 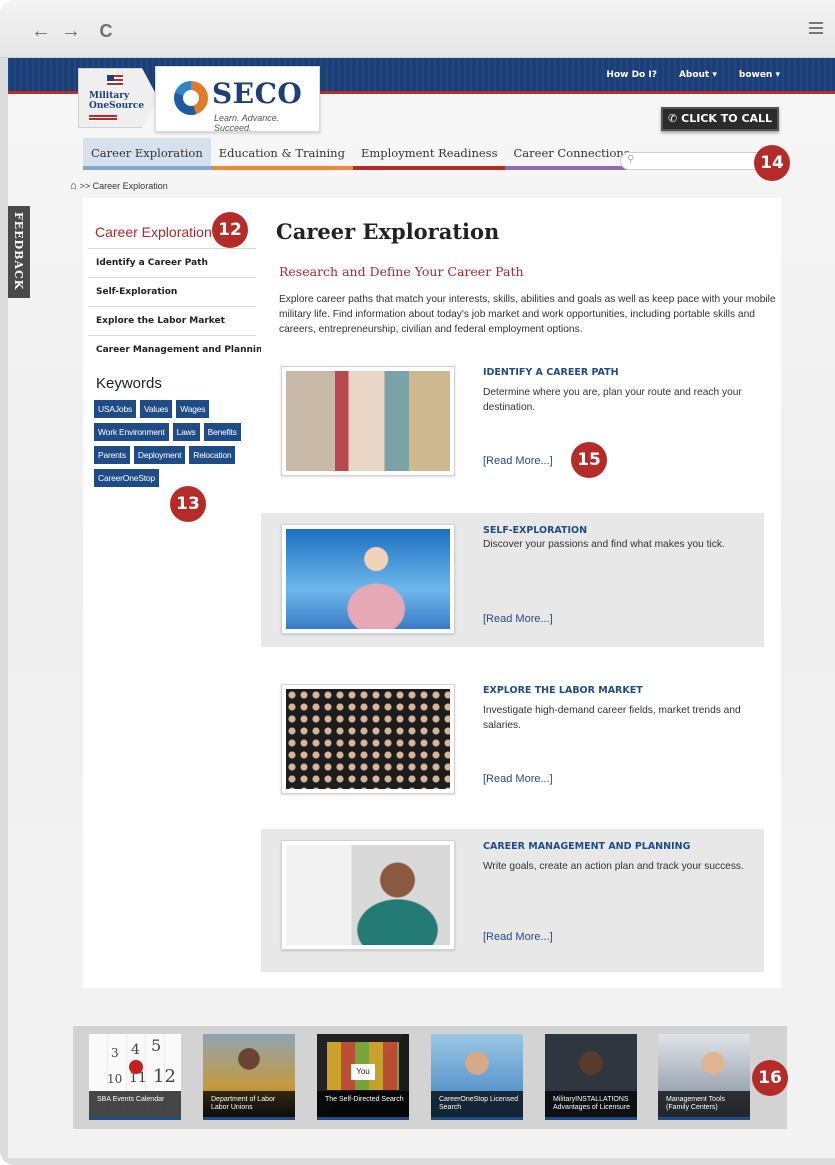 What do you see at coordinates (672, 118) in the screenshot?
I see `phone-icon: ✆` at bounding box center [672, 118].